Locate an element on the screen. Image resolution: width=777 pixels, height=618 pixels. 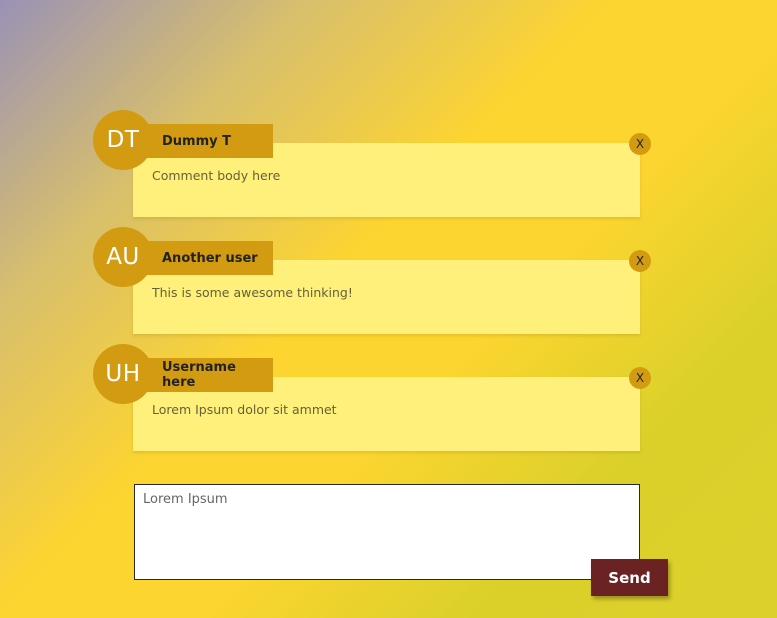
comment-item: DT Dummy T Comment body here X is located at coordinates (373, 165).